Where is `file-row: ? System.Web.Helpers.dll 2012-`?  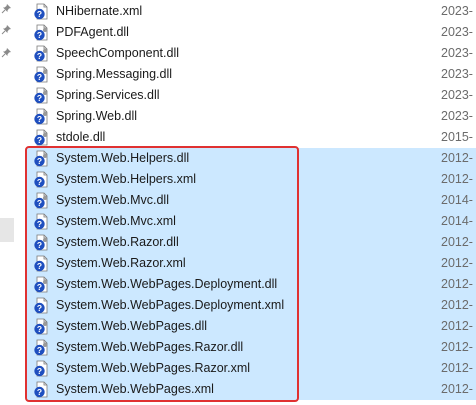
file-row: ? System.Web.Helpers.dll 2012- is located at coordinates (251, 158).